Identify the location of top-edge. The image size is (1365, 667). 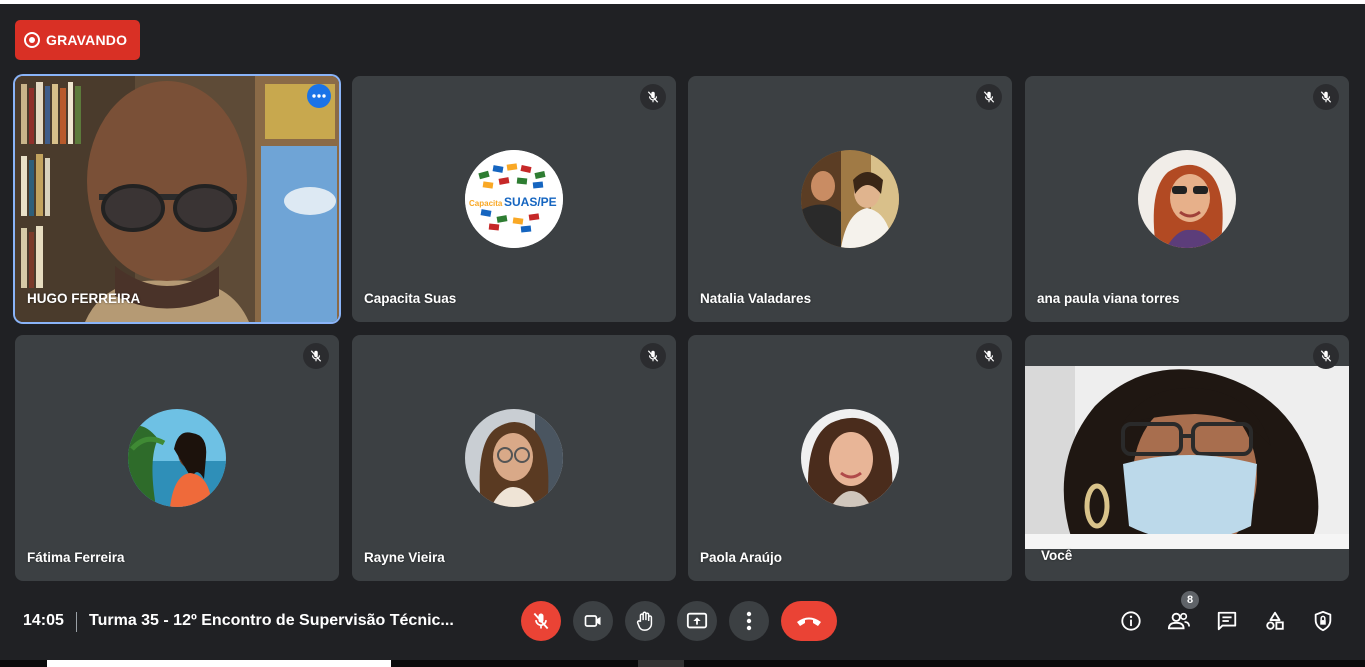
(682, 2).